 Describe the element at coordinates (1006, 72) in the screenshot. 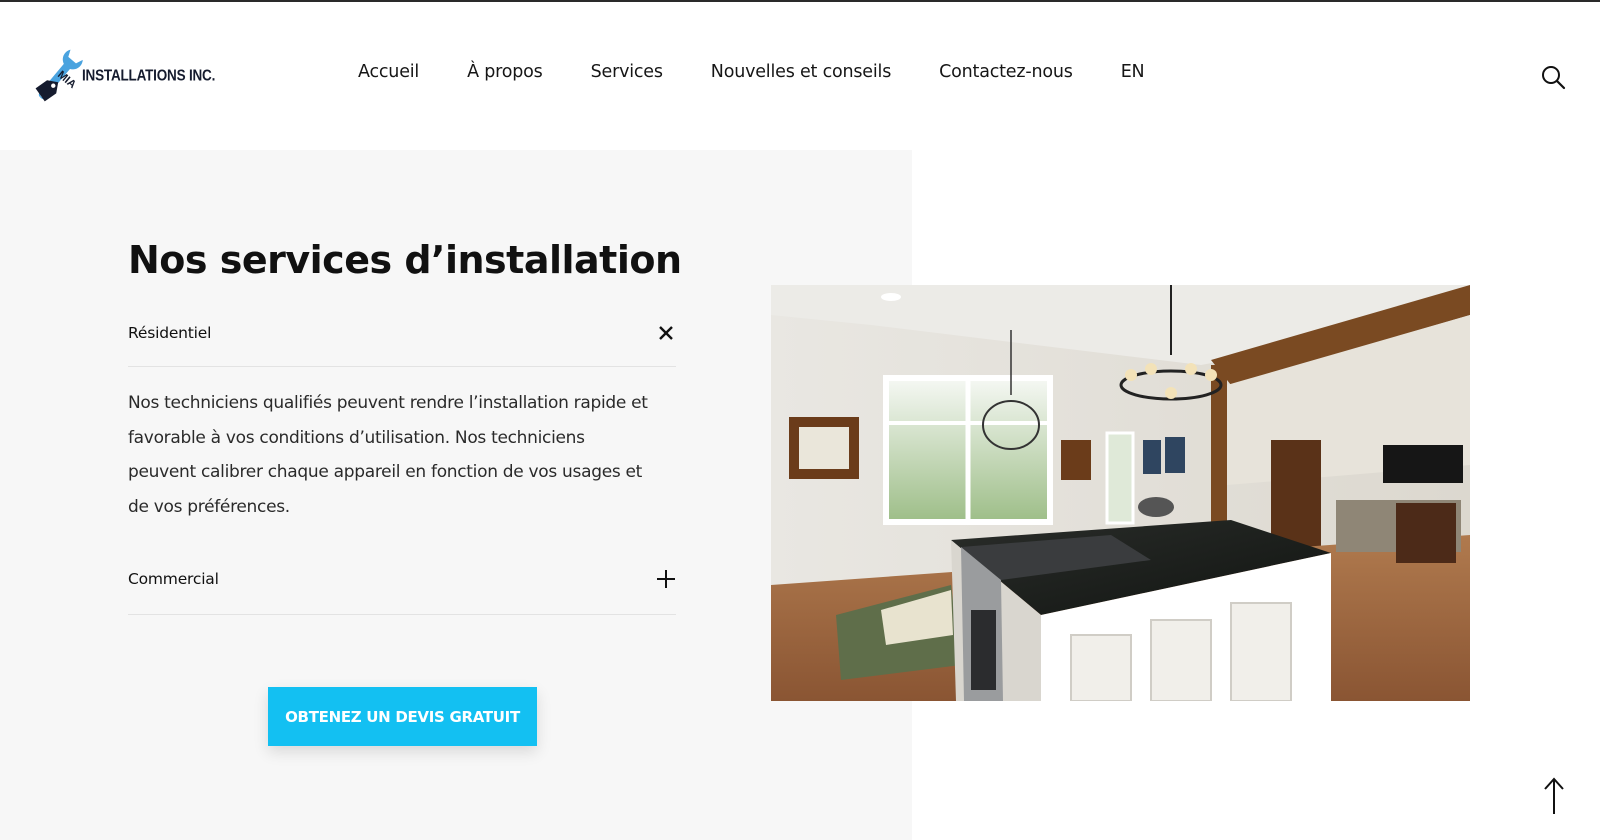

I see `nav-item-contact: Contactez-nous` at that location.